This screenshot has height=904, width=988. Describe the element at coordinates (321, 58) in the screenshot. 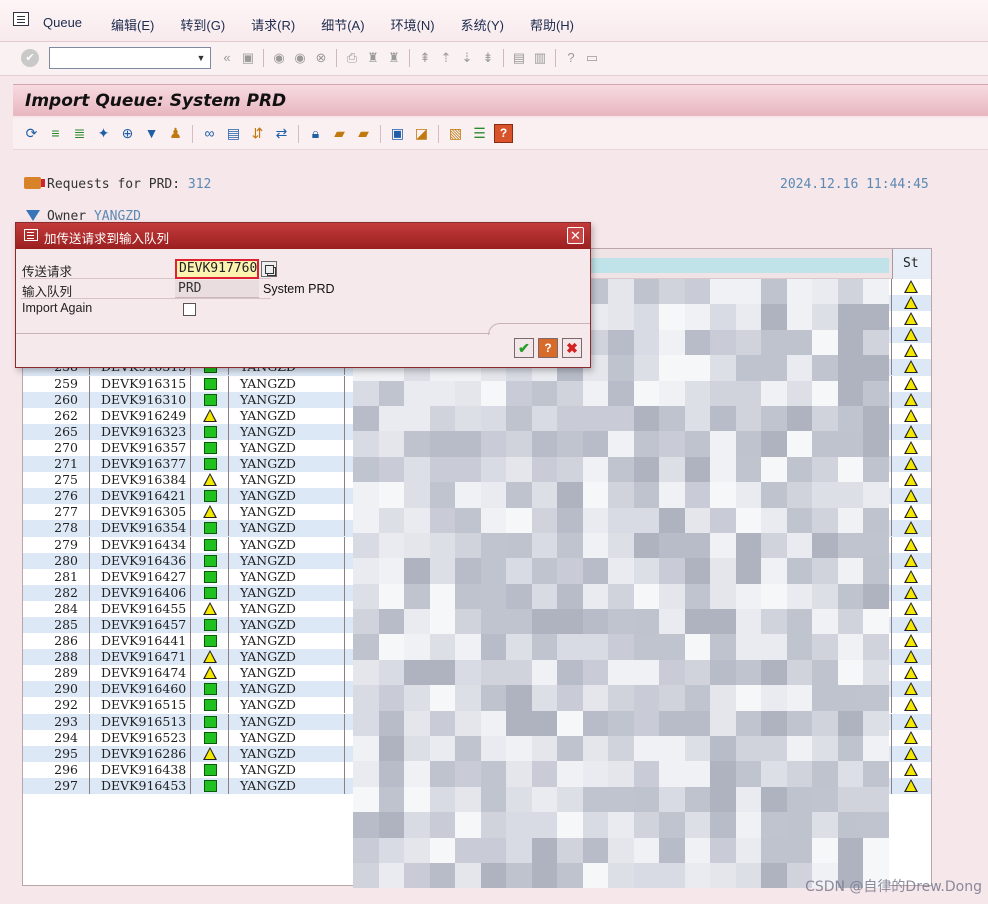

I see `cancel-icon: ⊗` at that location.